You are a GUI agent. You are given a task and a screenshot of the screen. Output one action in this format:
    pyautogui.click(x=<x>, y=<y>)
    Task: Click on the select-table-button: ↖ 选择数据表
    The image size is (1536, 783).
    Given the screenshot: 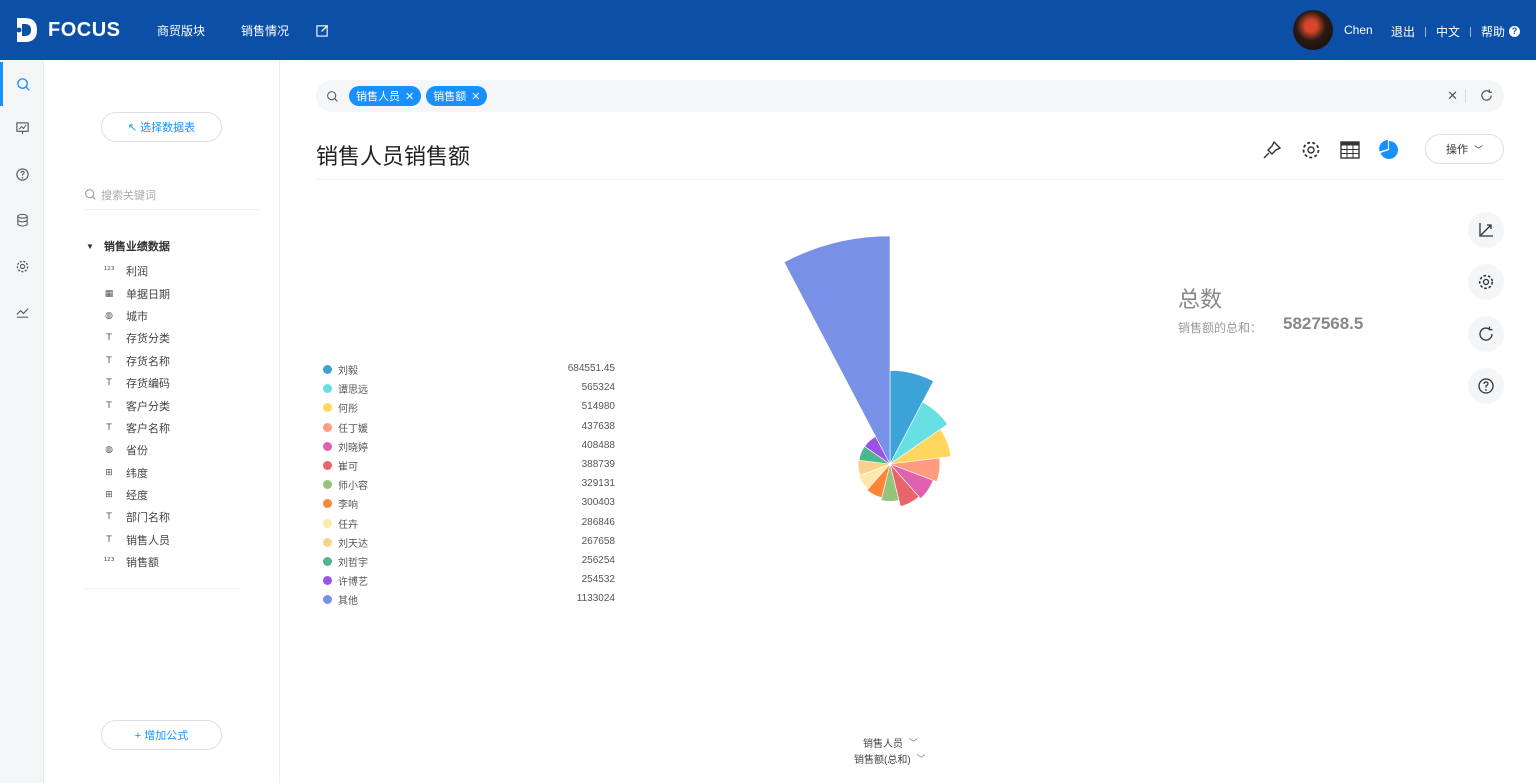 What is the action you would take?
    pyautogui.click(x=161, y=127)
    